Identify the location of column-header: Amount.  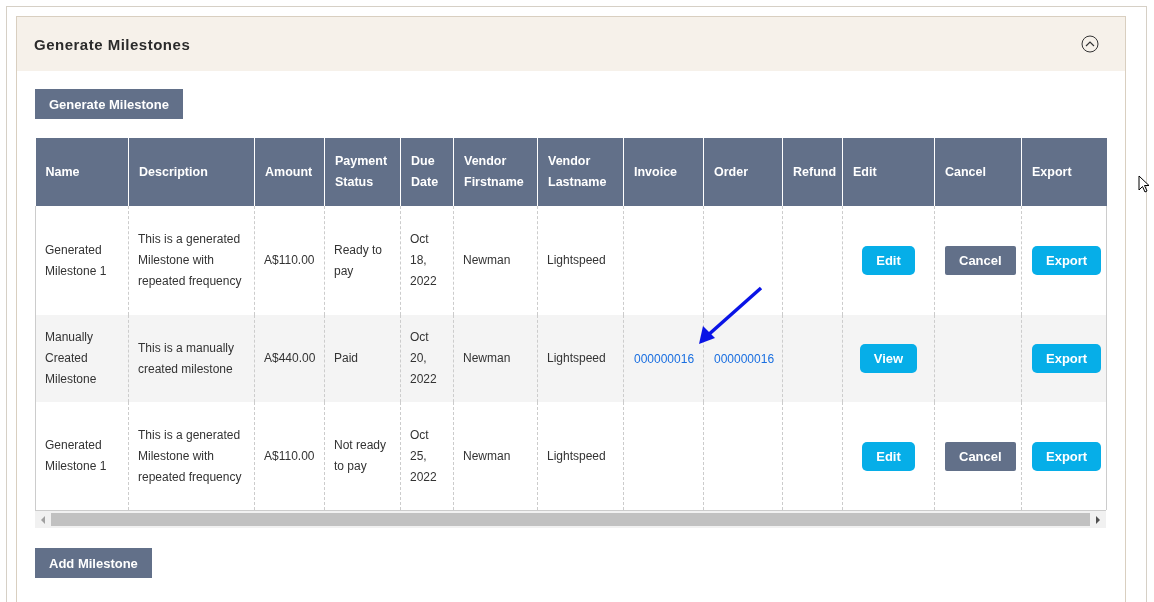
(289, 172).